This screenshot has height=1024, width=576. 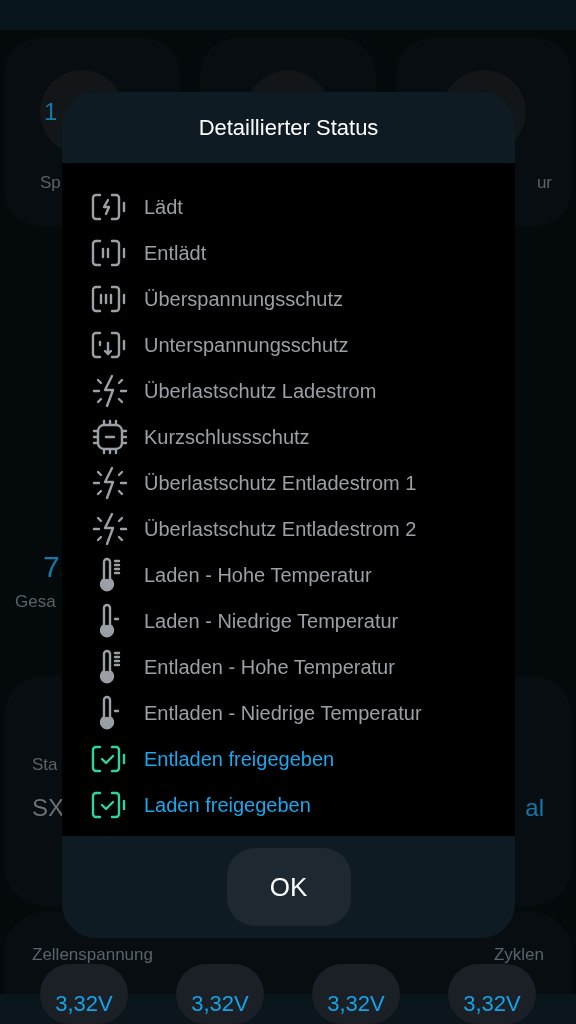 I want to click on status-label: Sta, so click(x=45, y=765).